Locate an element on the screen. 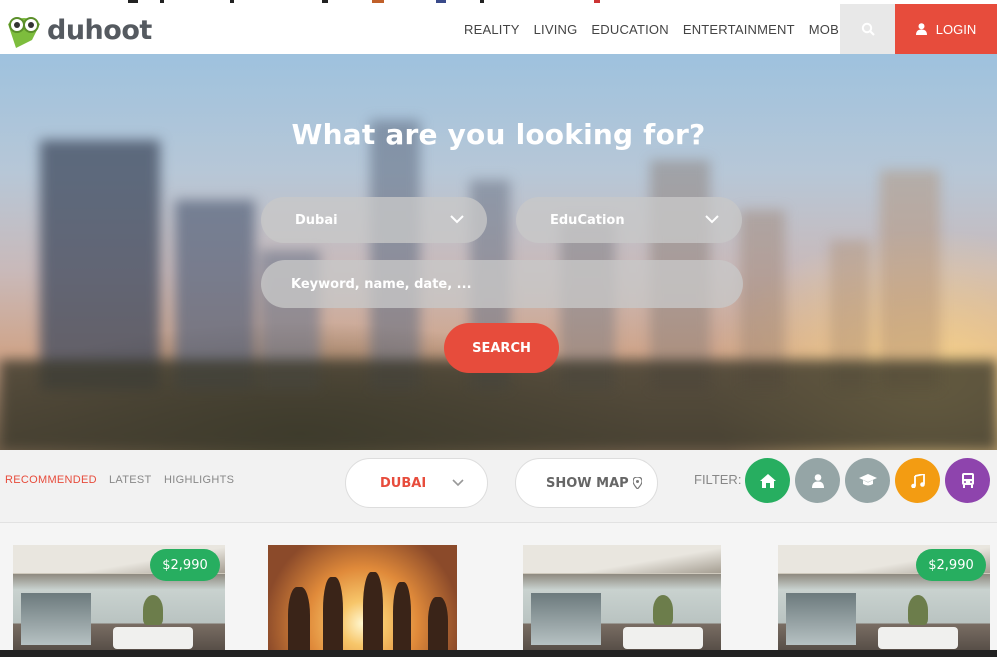  login-button: LOGIN is located at coordinates (946, 29).